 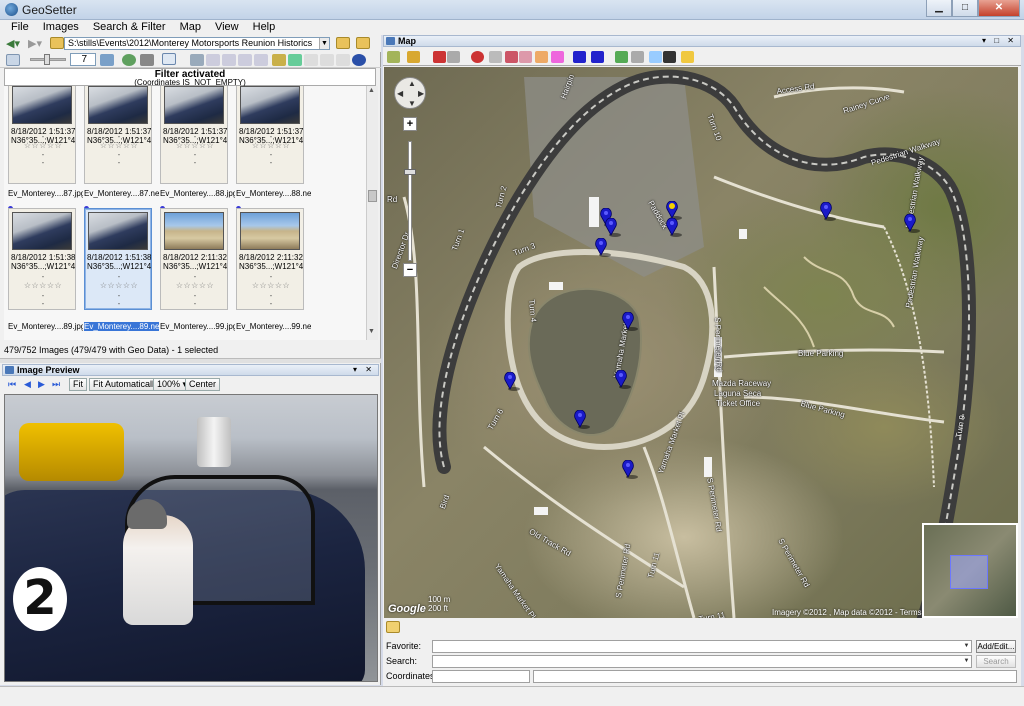 I want to click on open-folder-icon, so click(x=343, y=43).